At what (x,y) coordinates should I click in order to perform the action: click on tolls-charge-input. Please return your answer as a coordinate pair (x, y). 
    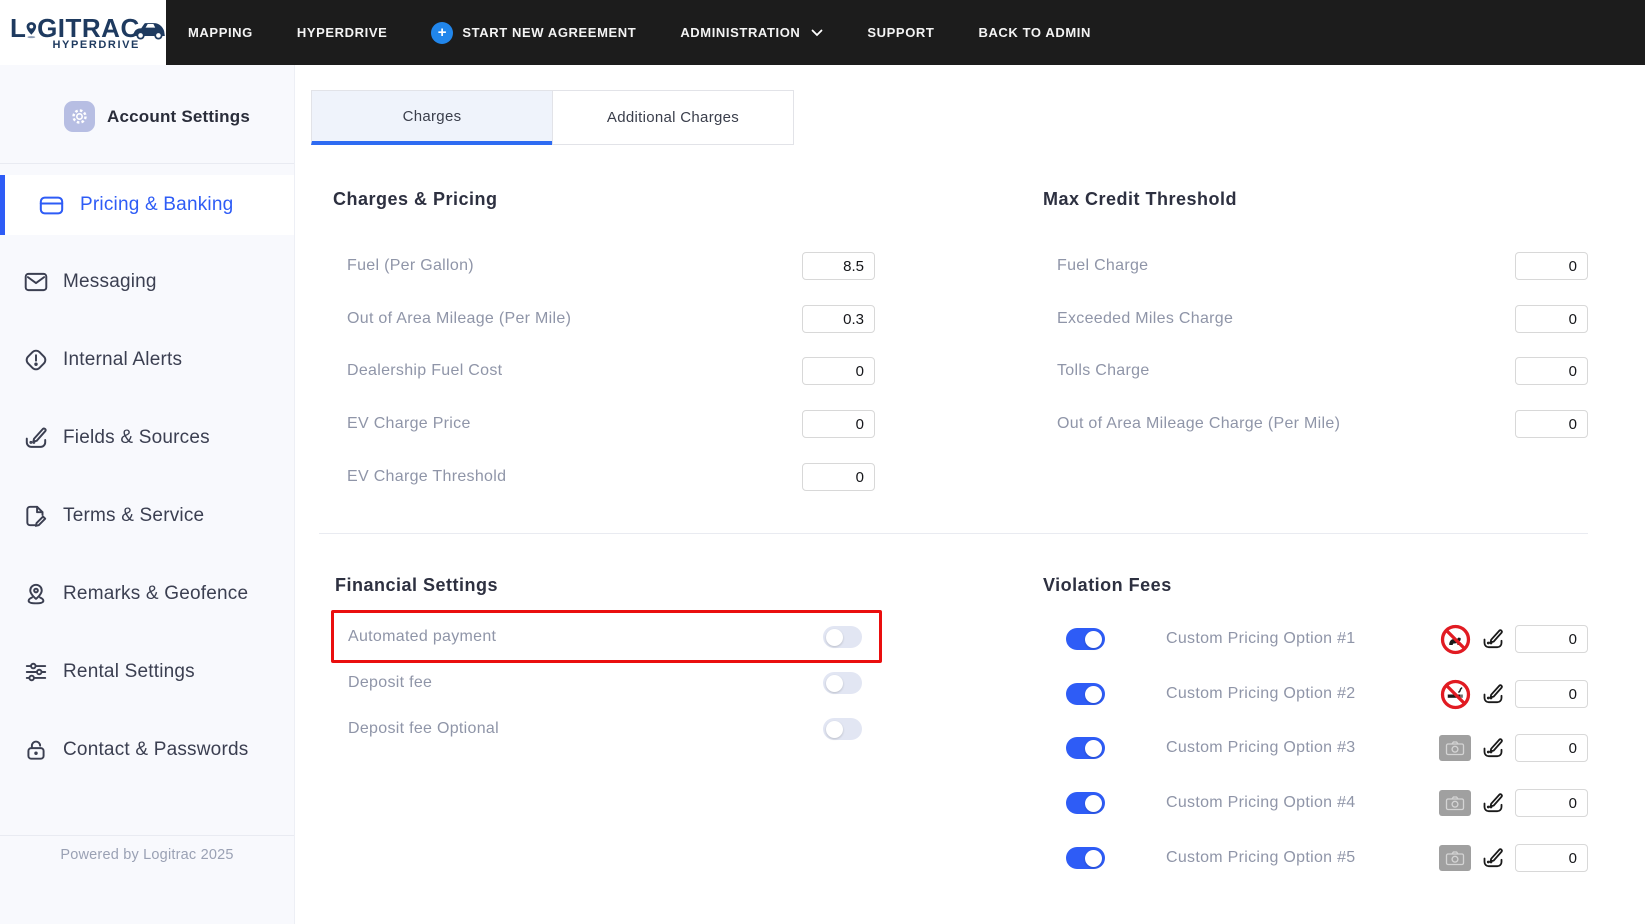
    Looking at the image, I should click on (1551, 371).